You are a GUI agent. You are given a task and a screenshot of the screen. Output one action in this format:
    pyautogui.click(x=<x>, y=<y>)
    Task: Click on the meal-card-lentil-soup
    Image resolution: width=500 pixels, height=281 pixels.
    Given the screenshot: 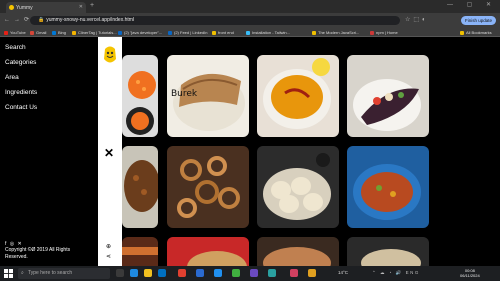 What is the action you would take?
    pyautogui.click(x=298, y=96)
    